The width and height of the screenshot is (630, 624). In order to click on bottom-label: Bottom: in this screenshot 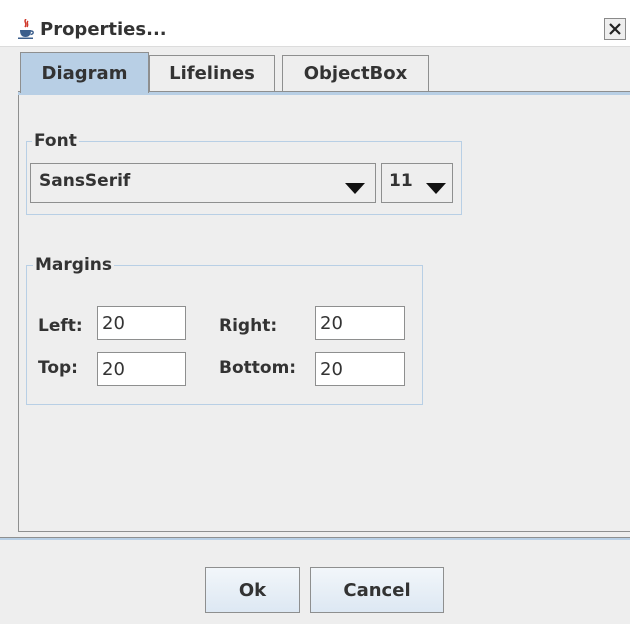, I will do `click(258, 368)`.